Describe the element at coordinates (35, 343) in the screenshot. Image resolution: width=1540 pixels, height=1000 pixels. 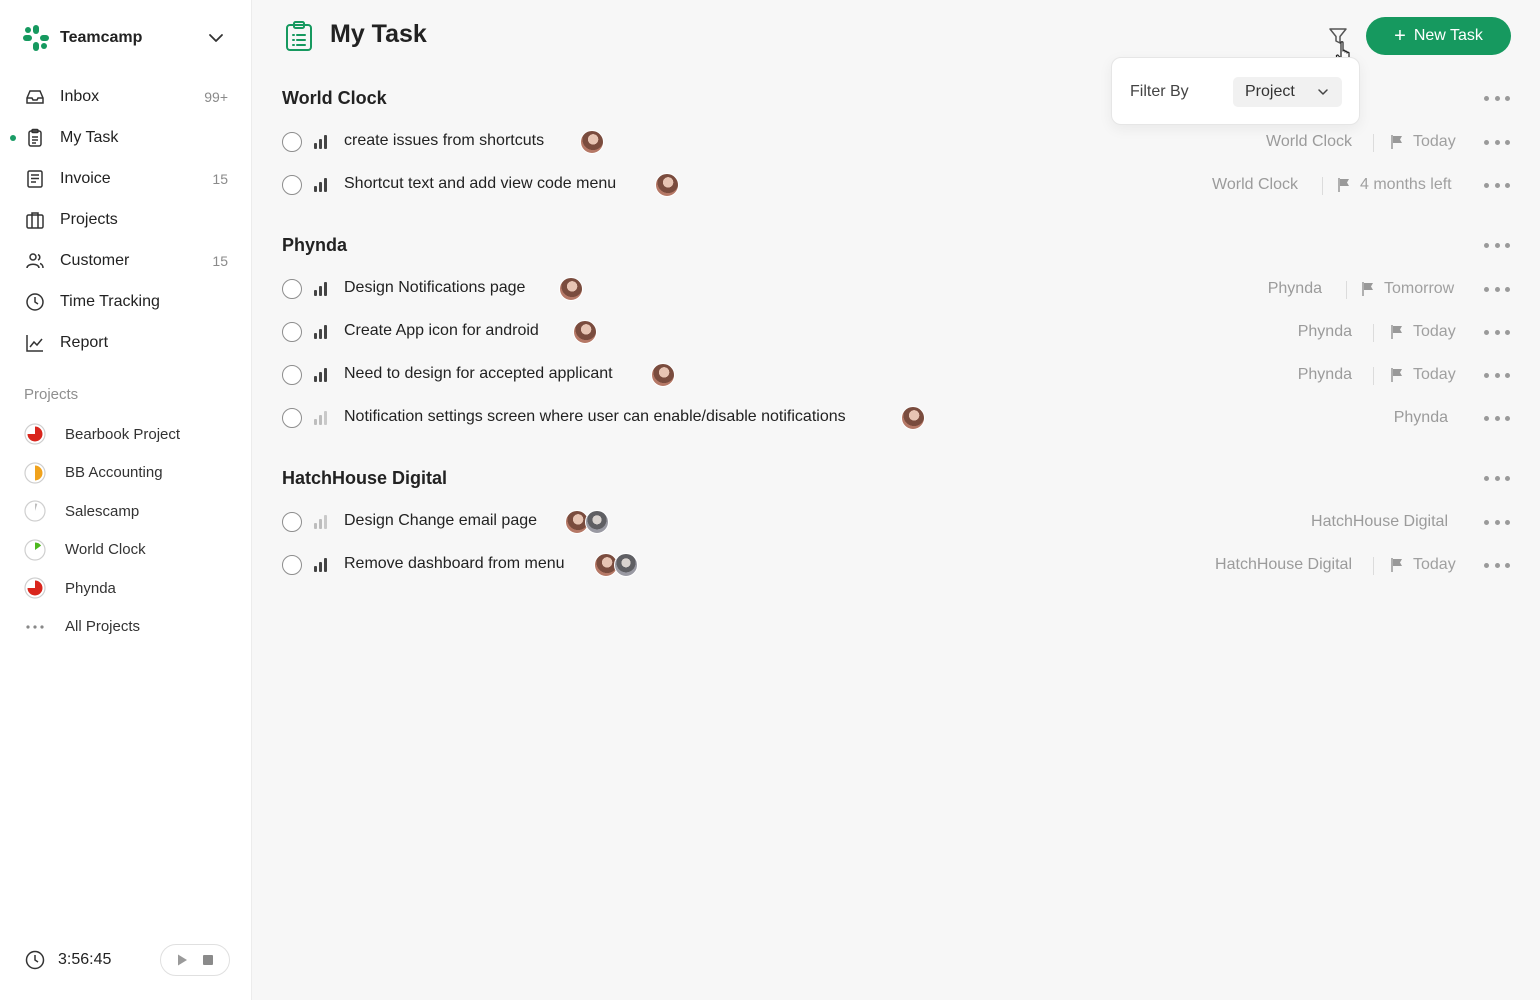
I see `chart-line-icon` at that location.